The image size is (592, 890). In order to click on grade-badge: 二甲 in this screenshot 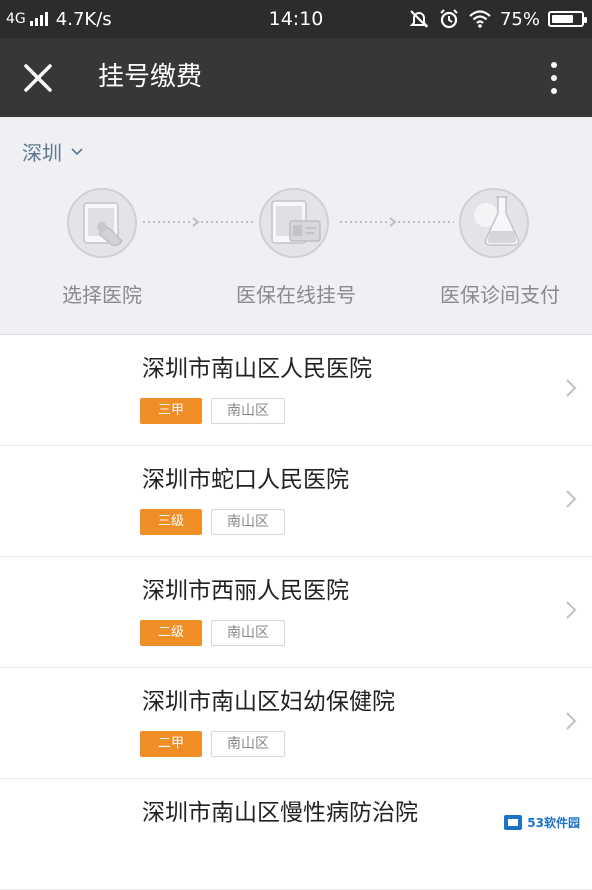, I will do `click(171, 744)`.